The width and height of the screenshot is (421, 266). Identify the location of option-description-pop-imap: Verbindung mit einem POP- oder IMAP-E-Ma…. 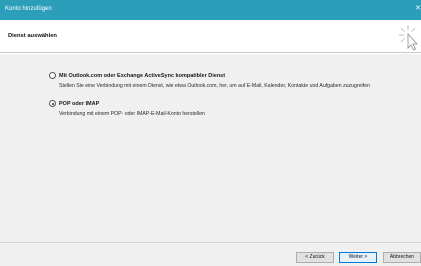
(132, 114).